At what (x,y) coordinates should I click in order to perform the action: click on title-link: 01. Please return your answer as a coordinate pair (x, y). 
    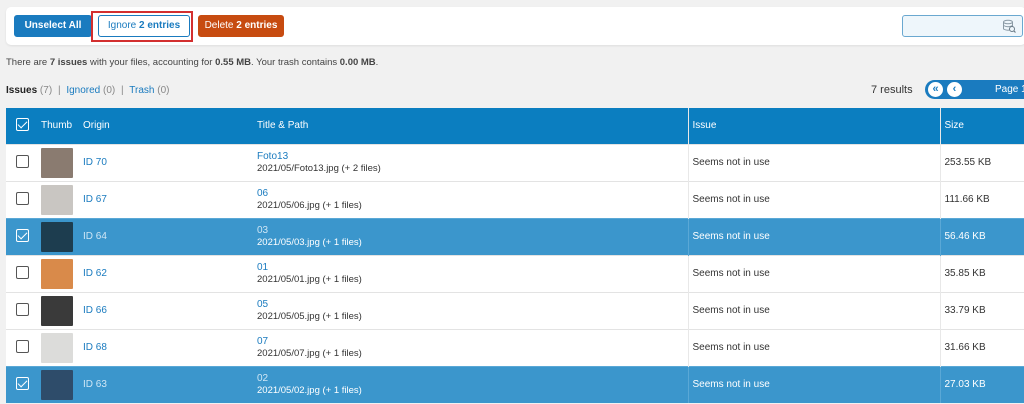
    Looking at the image, I should click on (472, 268).